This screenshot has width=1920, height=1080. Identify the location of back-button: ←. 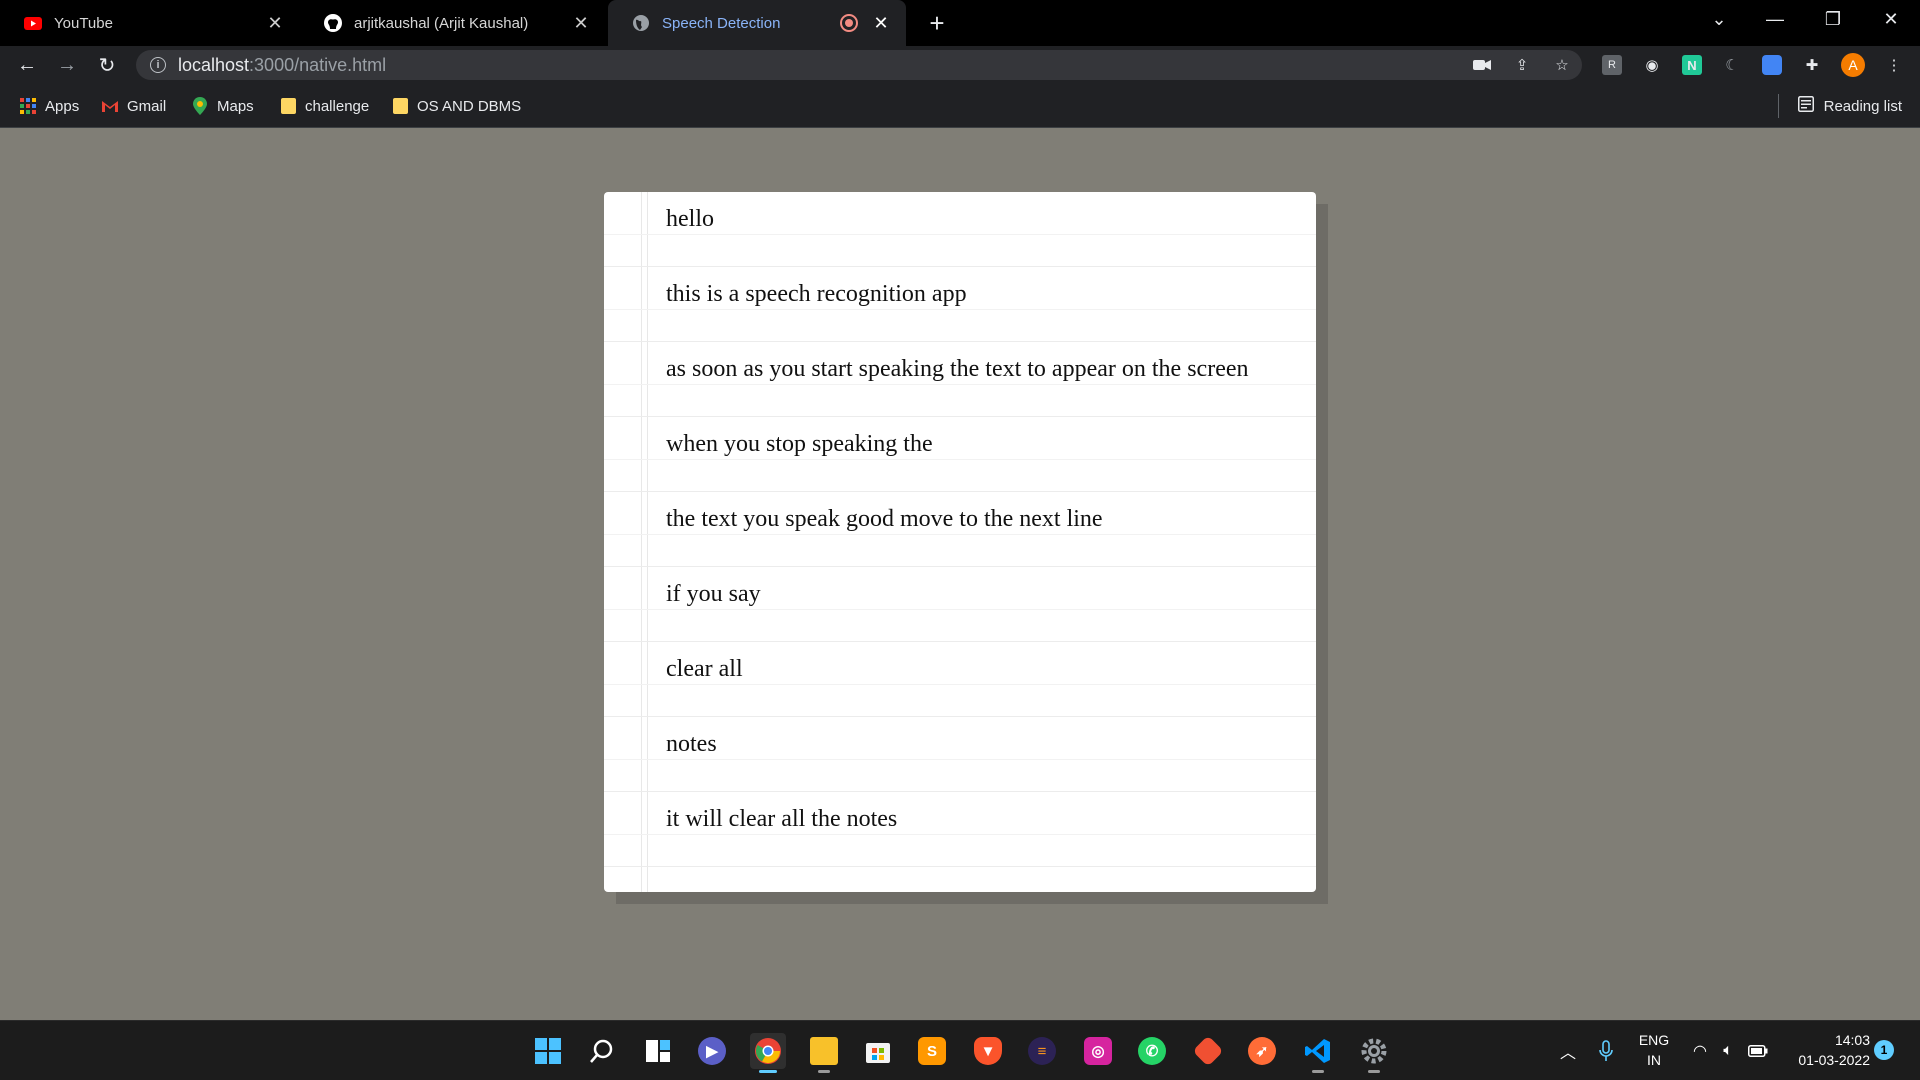
(27, 65).